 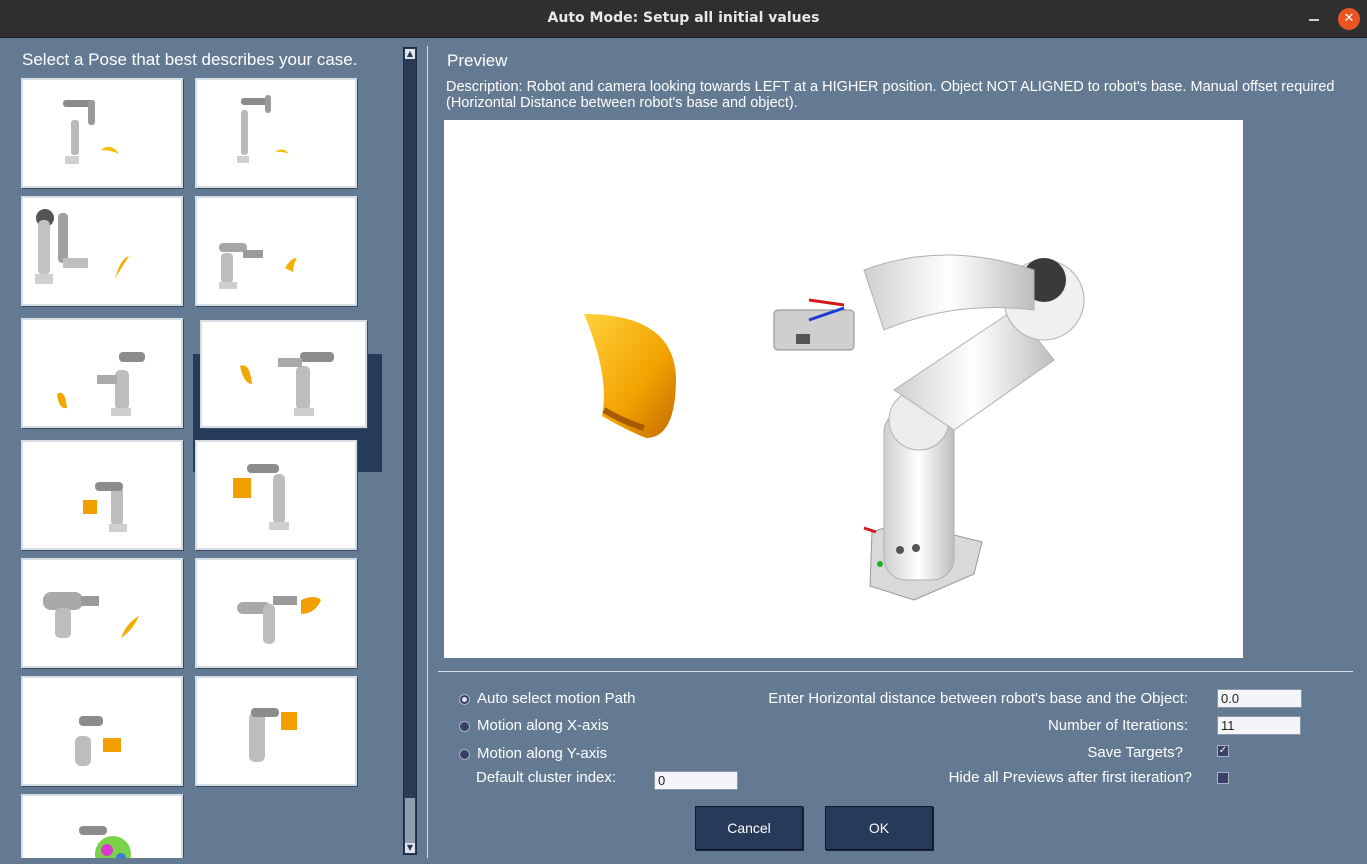 What do you see at coordinates (895, 671) in the screenshot?
I see `options-divider` at bounding box center [895, 671].